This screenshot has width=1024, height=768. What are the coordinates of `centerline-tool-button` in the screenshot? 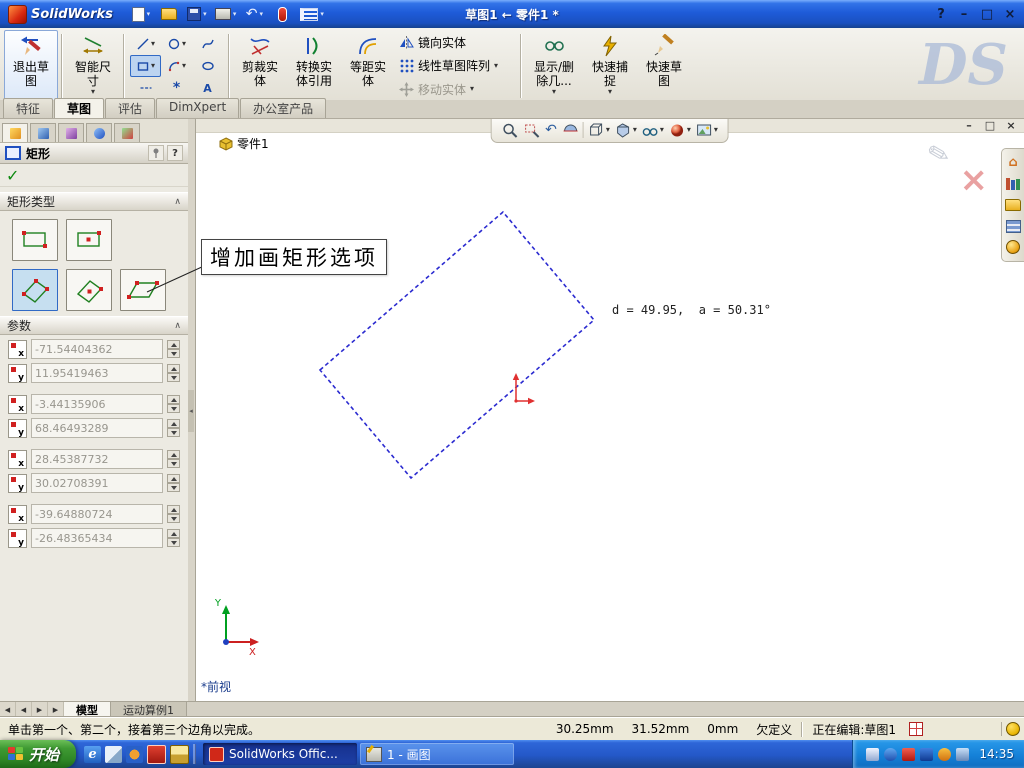 It's located at (145, 88).